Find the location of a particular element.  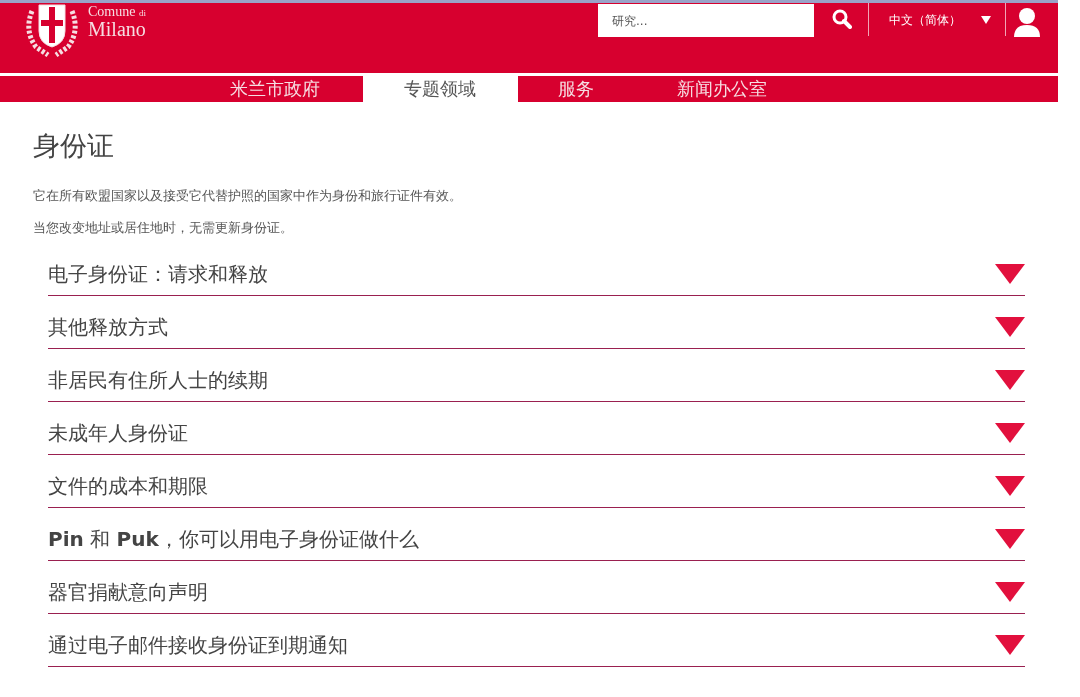

language-selector: 中文（简体） is located at coordinates (937, 19).